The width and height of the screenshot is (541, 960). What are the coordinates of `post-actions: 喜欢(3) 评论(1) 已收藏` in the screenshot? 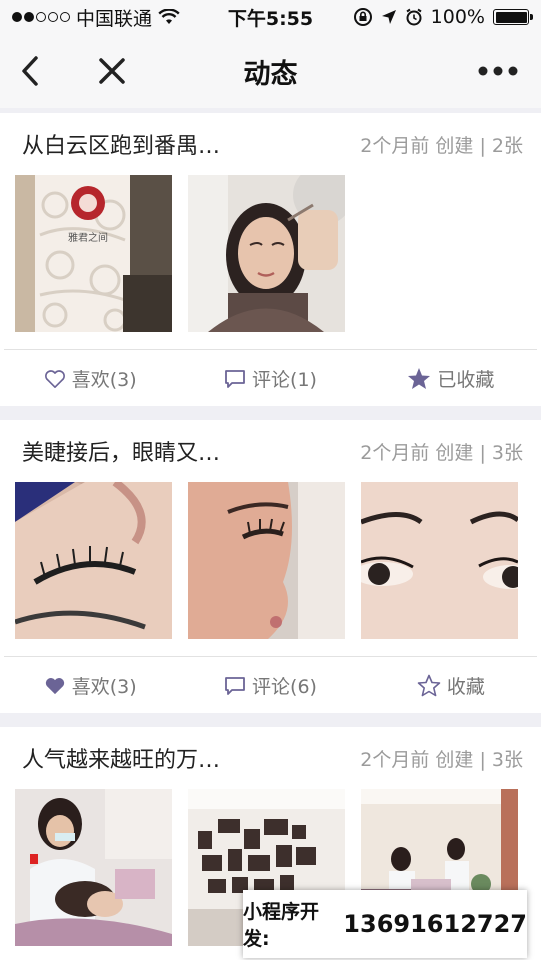 It's located at (270, 378).